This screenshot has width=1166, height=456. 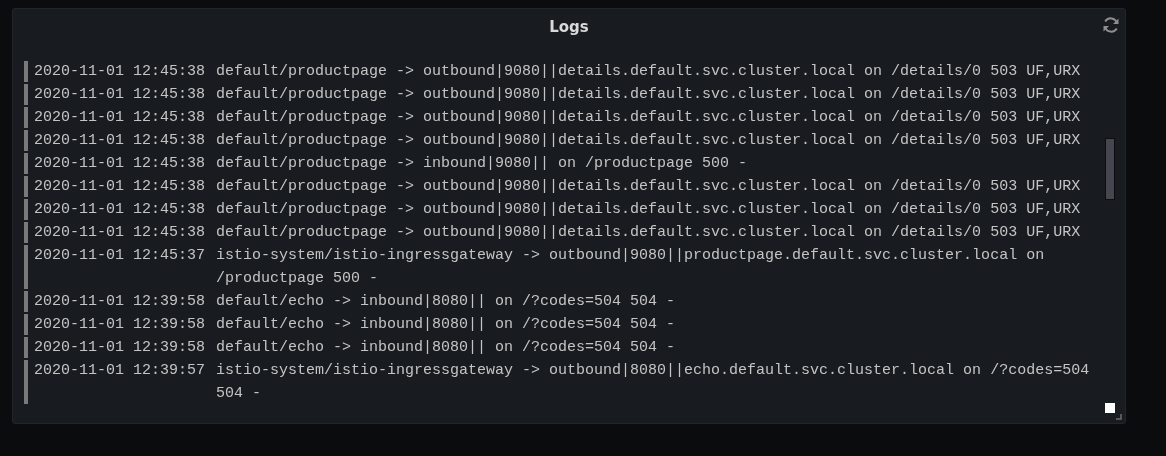 I want to click on refresh-icon, so click(x=1111, y=25).